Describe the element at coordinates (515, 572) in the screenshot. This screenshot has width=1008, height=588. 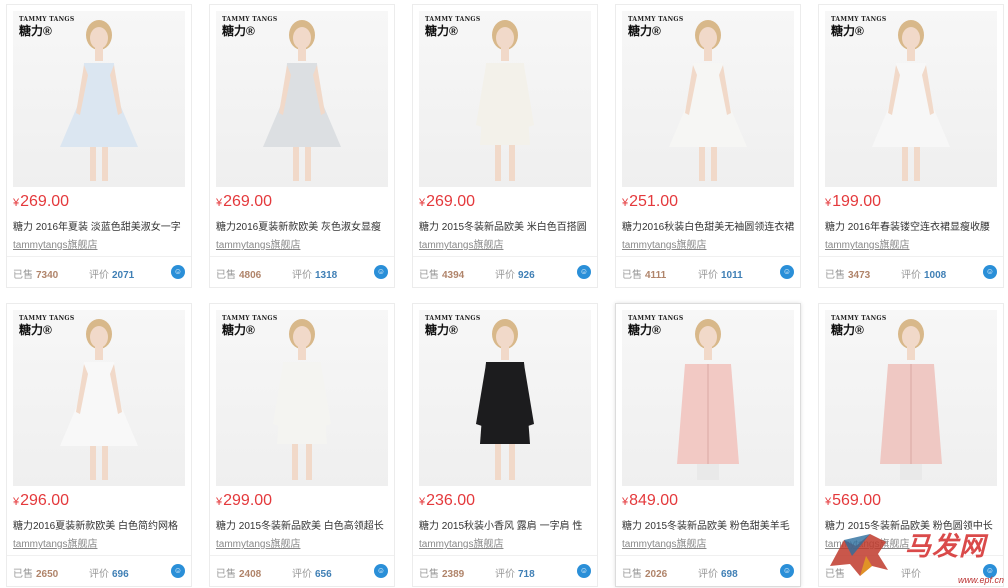
I see `review-count: 评价 718` at that location.